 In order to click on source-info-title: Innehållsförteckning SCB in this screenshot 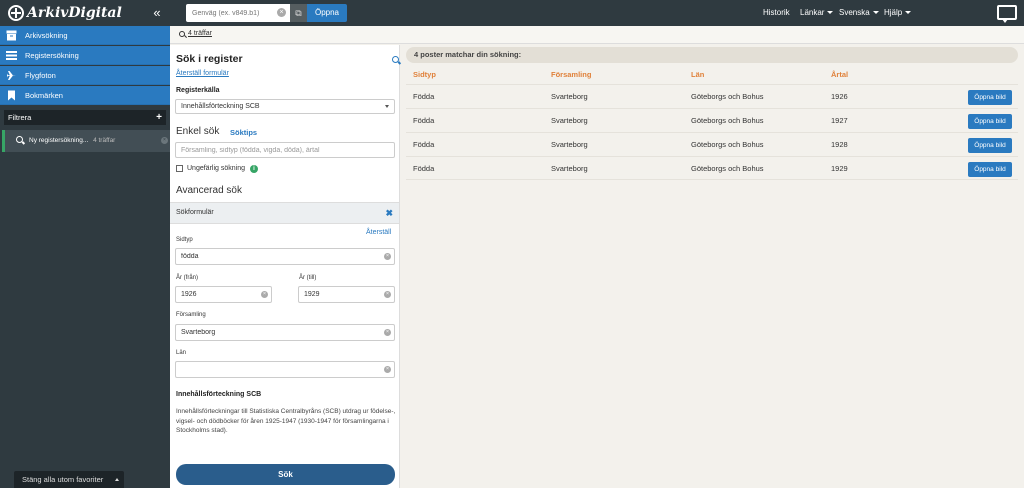, I will do `click(219, 394)`.